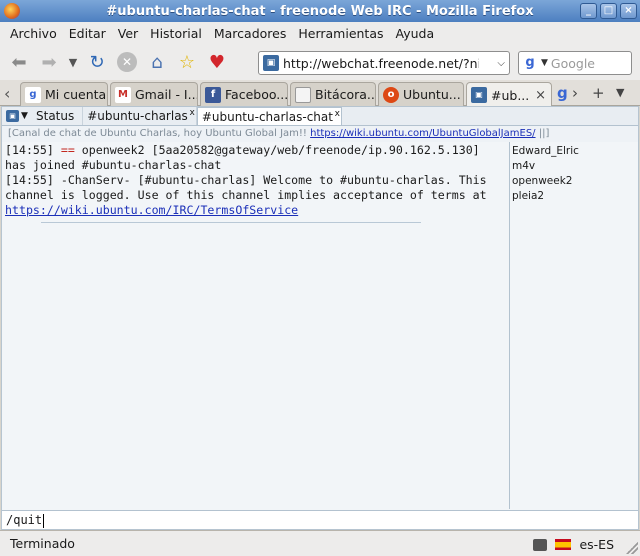 This screenshot has width=640, height=556. Describe the element at coordinates (33, 94) in the screenshot. I see `g-icon: g` at that location.